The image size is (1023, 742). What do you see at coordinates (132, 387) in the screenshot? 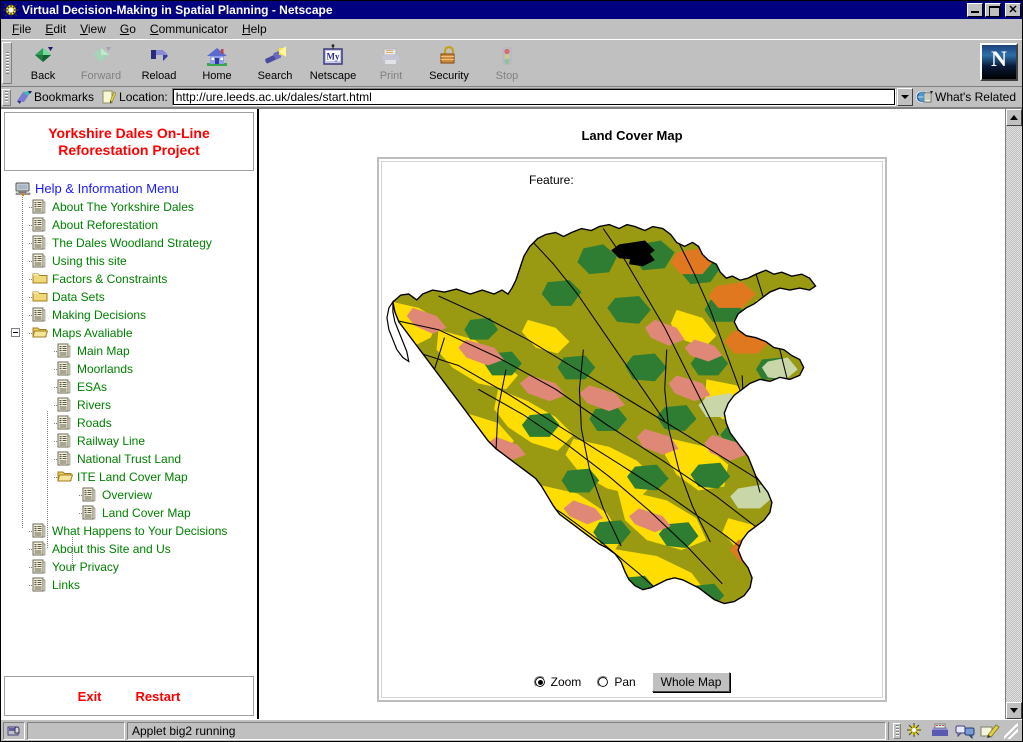
I see `tree-item-esas: ESAs` at bounding box center [132, 387].